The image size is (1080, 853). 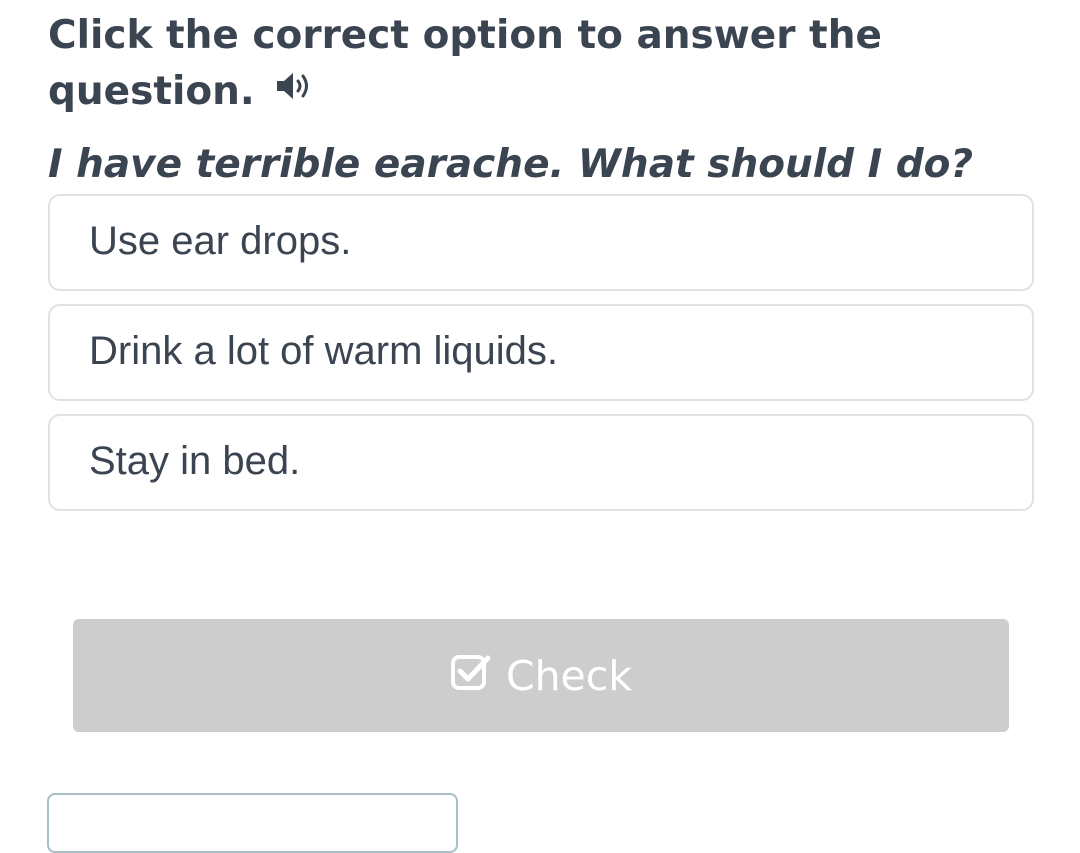 I want to click on answer-option-2: Drink a lot of warm liquids., so click(x=541, y=352).